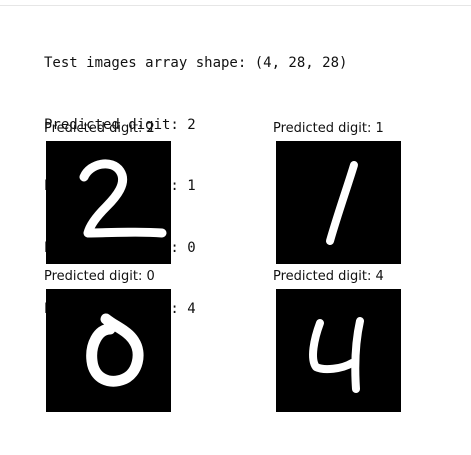  Describe the element at coordinates (123, 198) in the screenshot. I see `digit-2-glyph` at that location.